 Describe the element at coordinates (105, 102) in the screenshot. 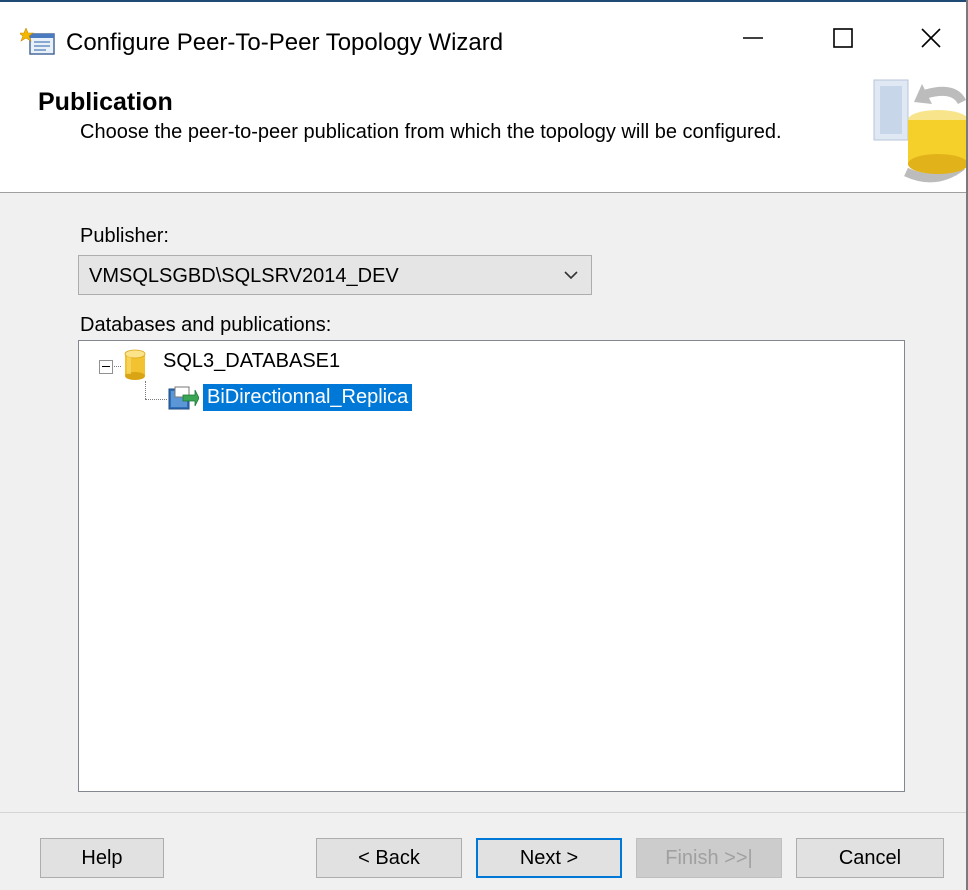

I see `page-title: Publication` at that location.